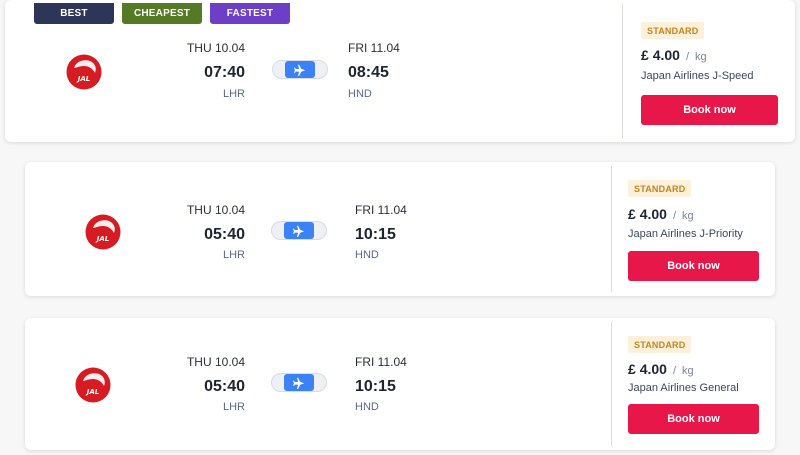 The width and height of the screenshot is (800, 455). I want to click on service-name: Japan Airlines J-Speed, so click(697, 76).